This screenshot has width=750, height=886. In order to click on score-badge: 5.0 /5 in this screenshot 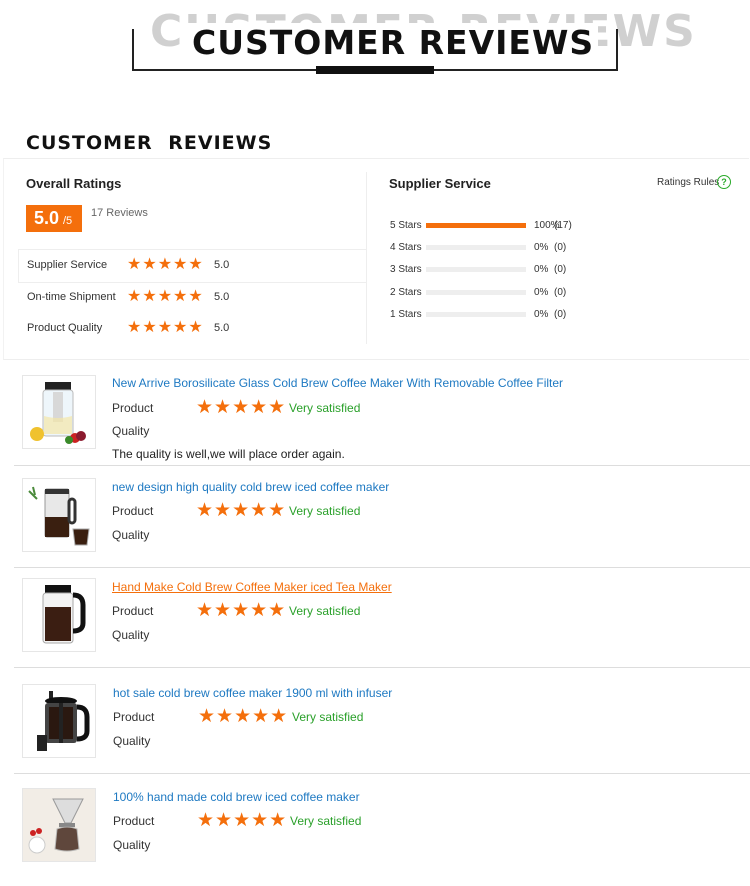, I will do `click(54, 218)`.